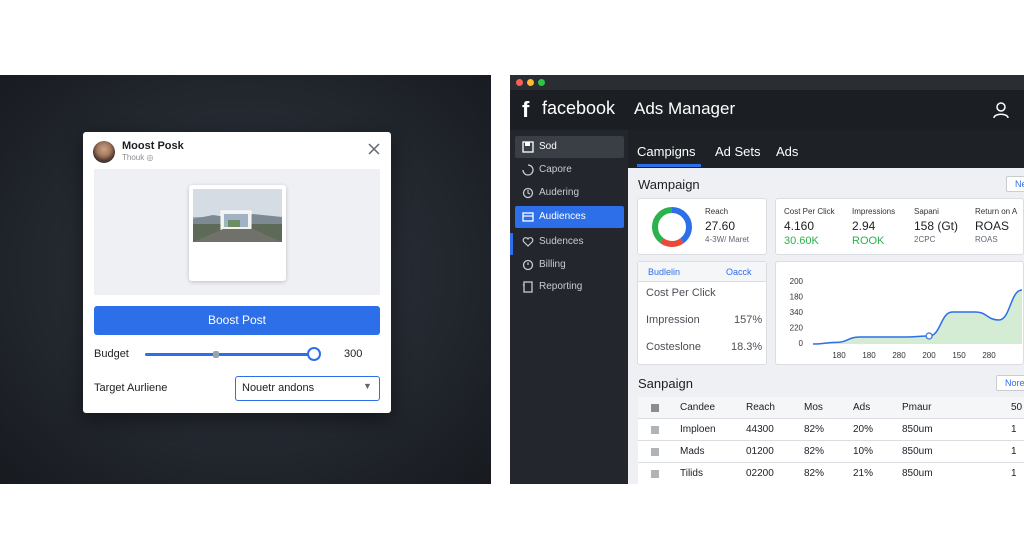  I want to click on budget-row-label: Impression, so click(673, 320).